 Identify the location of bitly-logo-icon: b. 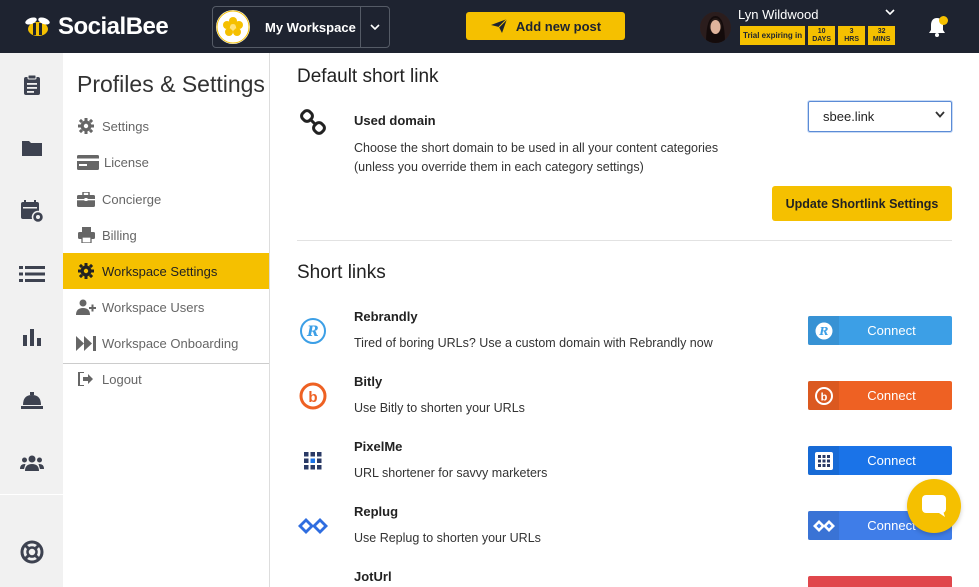
(313, 396).